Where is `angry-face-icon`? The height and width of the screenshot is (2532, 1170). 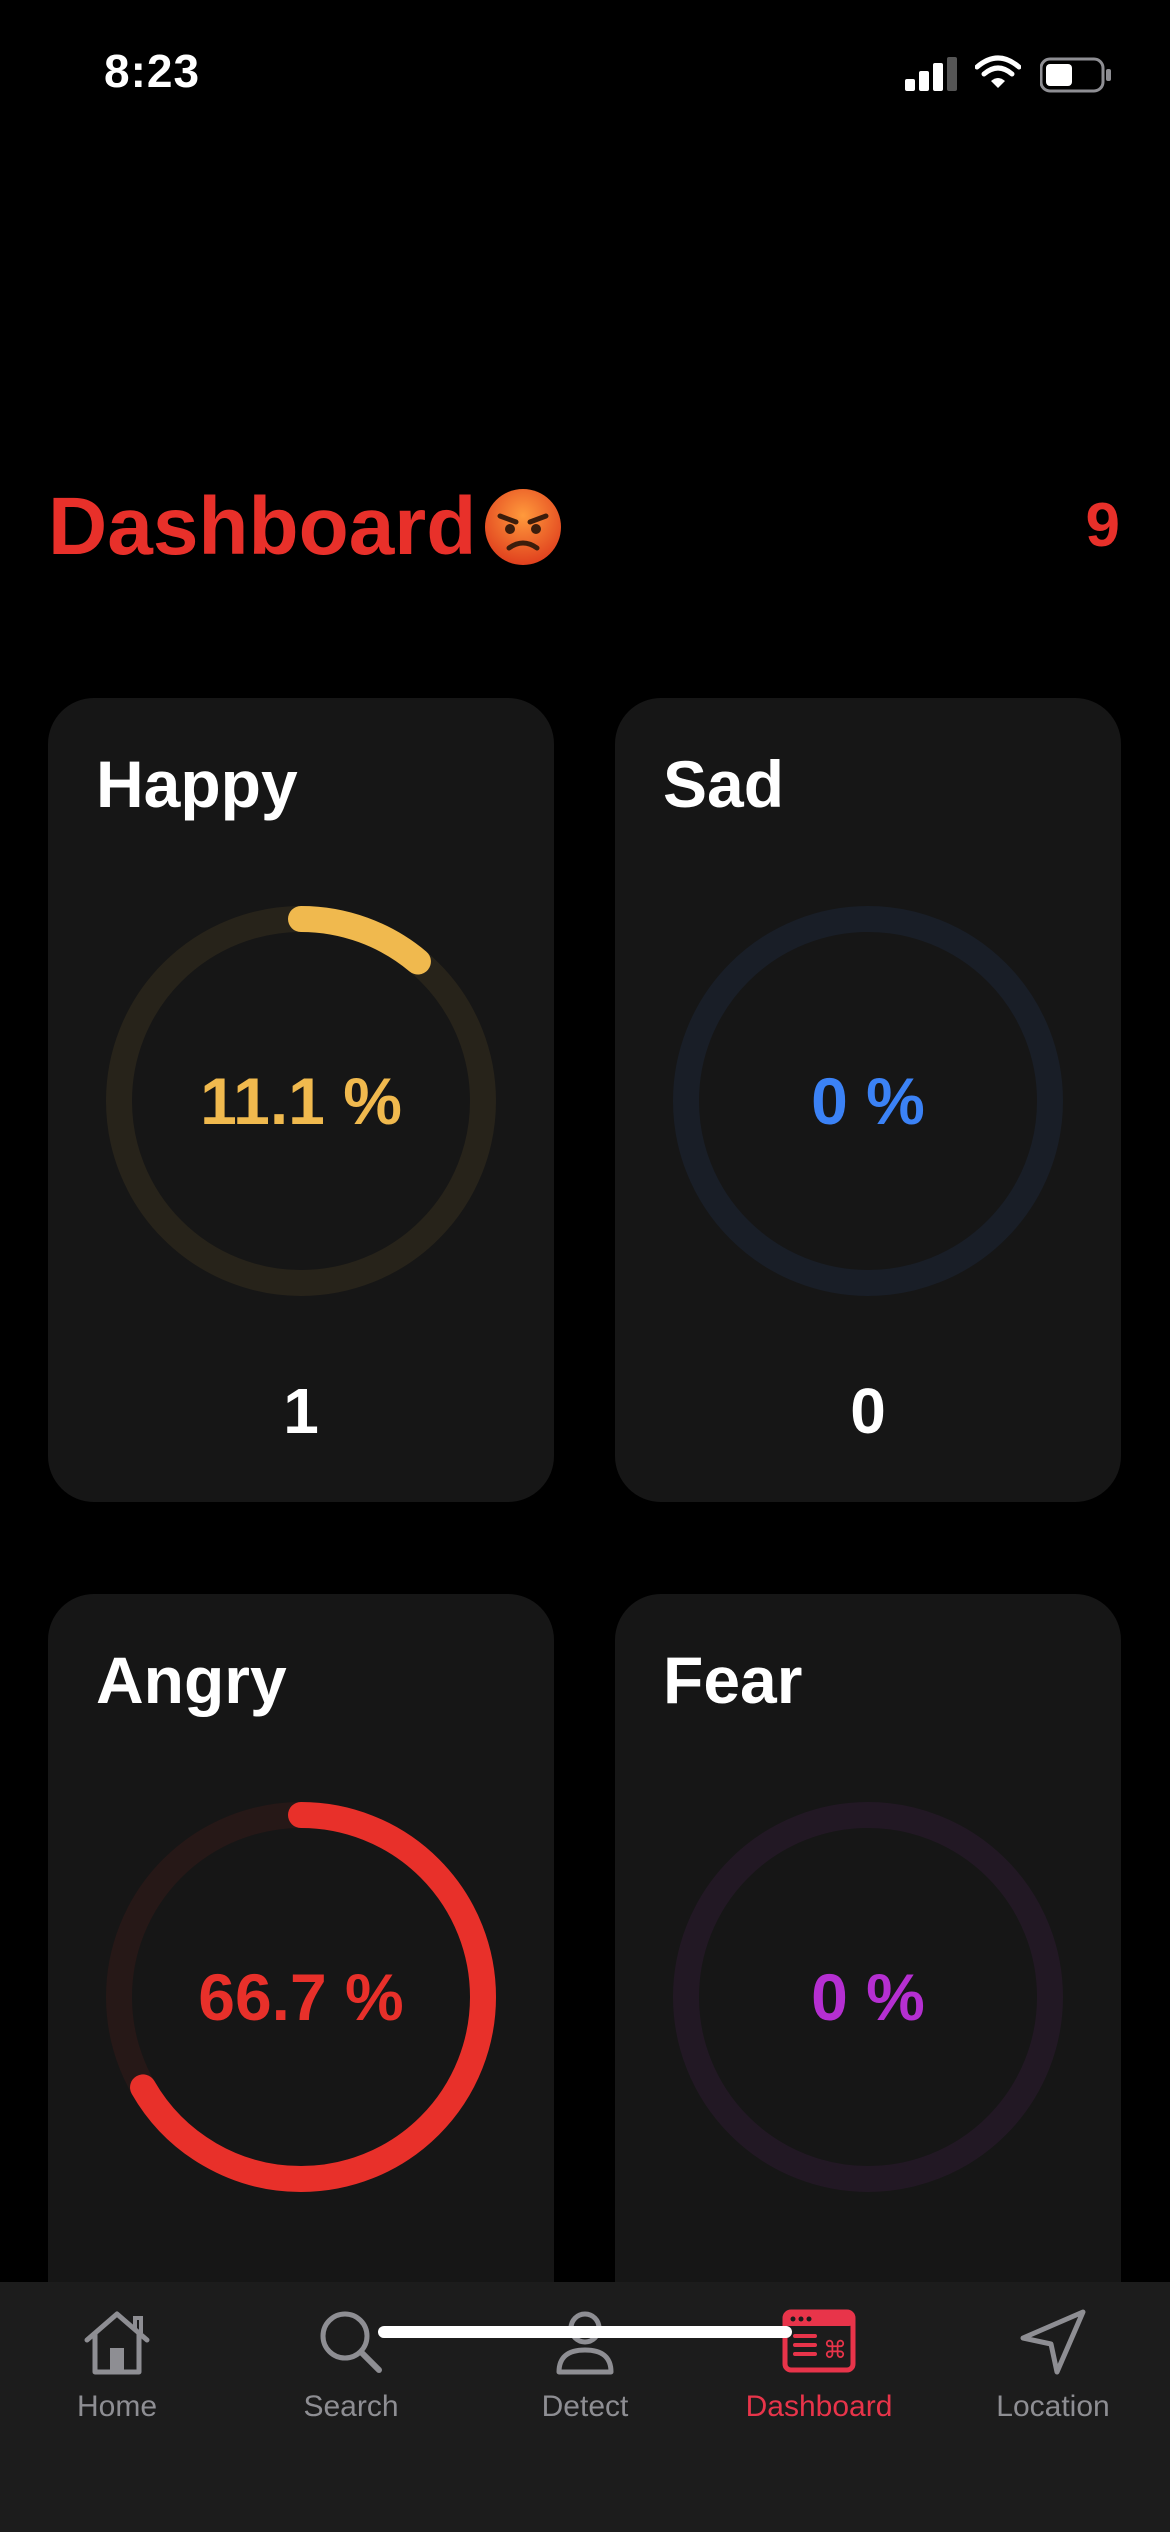 angry-face-icon is located at coordinates (523, 527).